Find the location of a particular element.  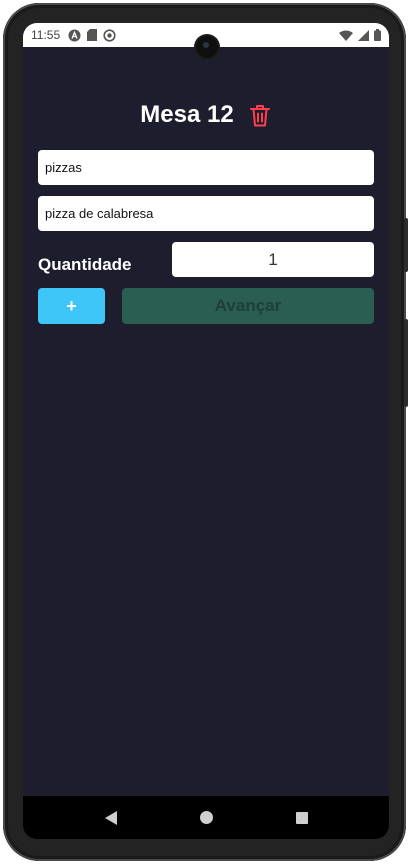

front-camera is located at coordinates (207, 47).